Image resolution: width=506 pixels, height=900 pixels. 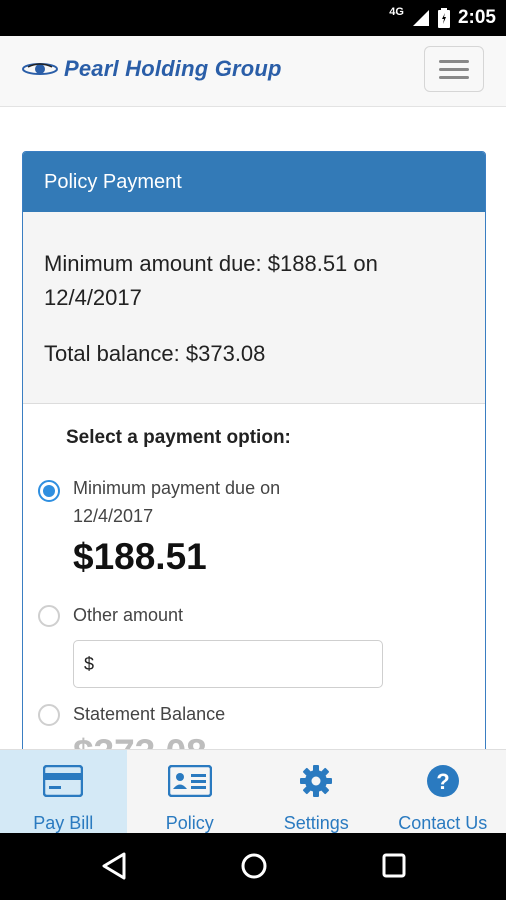 What do you see at coordinates (420, 18) in the screenshot?
I see `signal-icon` at bounding box center [420, 18].